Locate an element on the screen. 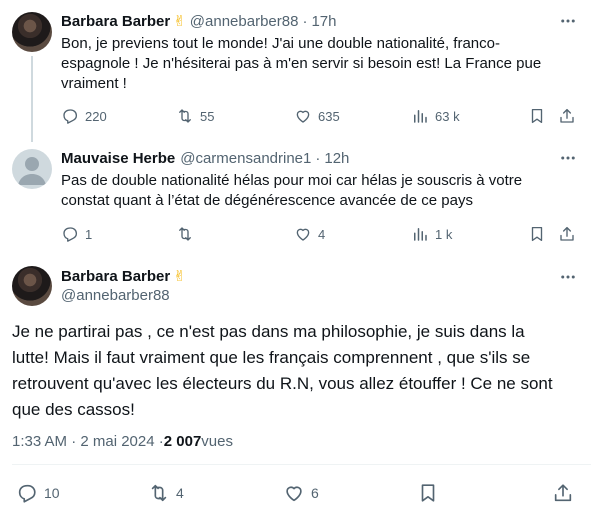 Image resolution: width=603 pixels, height=517 pixels. reply-count: 10 is located at coordinates (52, 493).